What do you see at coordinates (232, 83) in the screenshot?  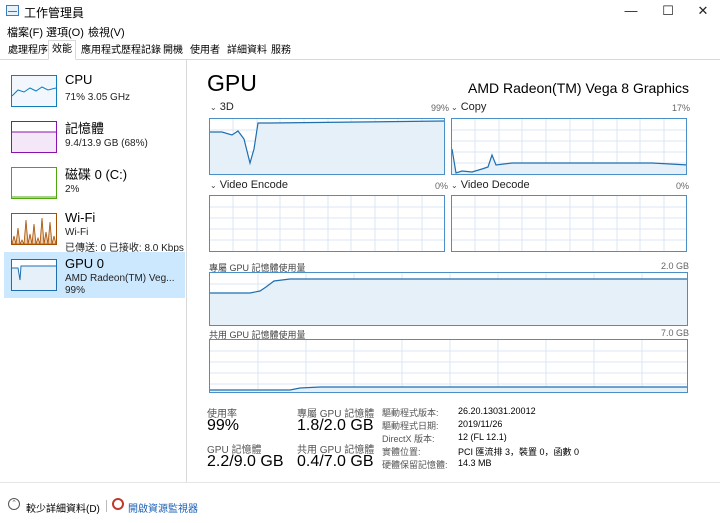 I see `page-title: GPU` at bounding box center [232, 83].